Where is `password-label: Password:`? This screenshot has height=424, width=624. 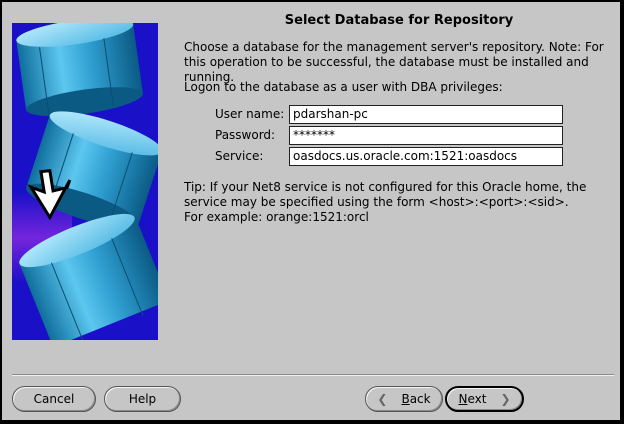
password-label: Password: is located at coordinates (245, 135).